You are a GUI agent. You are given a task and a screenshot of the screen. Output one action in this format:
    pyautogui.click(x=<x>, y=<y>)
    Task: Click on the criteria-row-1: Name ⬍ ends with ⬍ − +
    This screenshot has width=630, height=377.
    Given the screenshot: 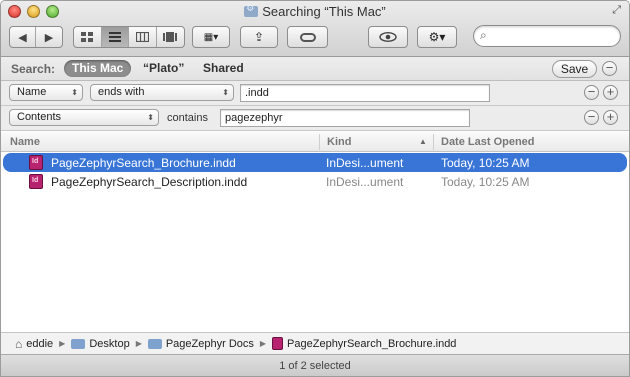 What is the action you would take?
    pyautogui.click(x=315, y=93)
    